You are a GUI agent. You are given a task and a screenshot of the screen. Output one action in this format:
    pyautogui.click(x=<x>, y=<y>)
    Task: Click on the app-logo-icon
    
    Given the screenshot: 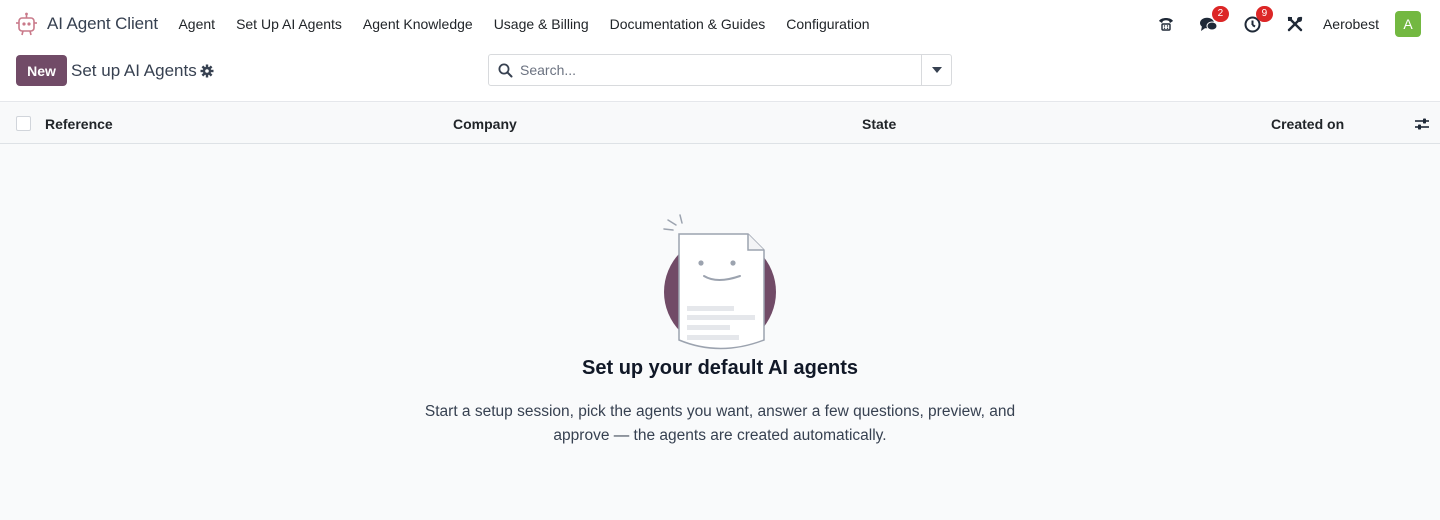 What is the action you would take?
    pyautogui.click(x=26, y=23)
    